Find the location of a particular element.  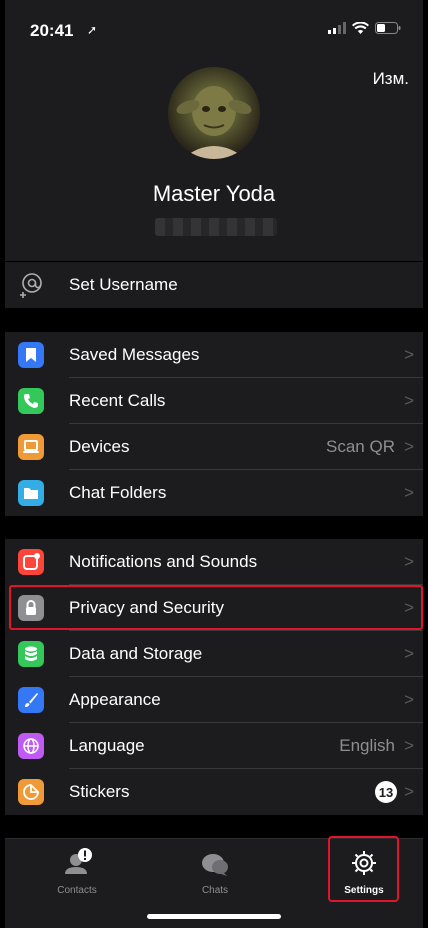

menu-item-label: Devices is located at coordinates (99, 446).